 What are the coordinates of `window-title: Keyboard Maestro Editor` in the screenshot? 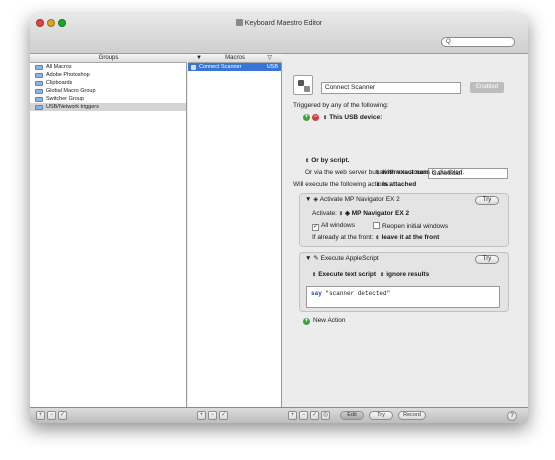 It's located at (279, 23).